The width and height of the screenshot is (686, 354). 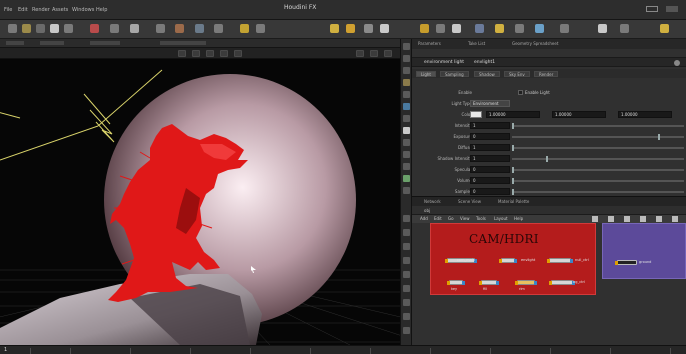 I want to click on sun-light-icon, so click(x=244, y=28).